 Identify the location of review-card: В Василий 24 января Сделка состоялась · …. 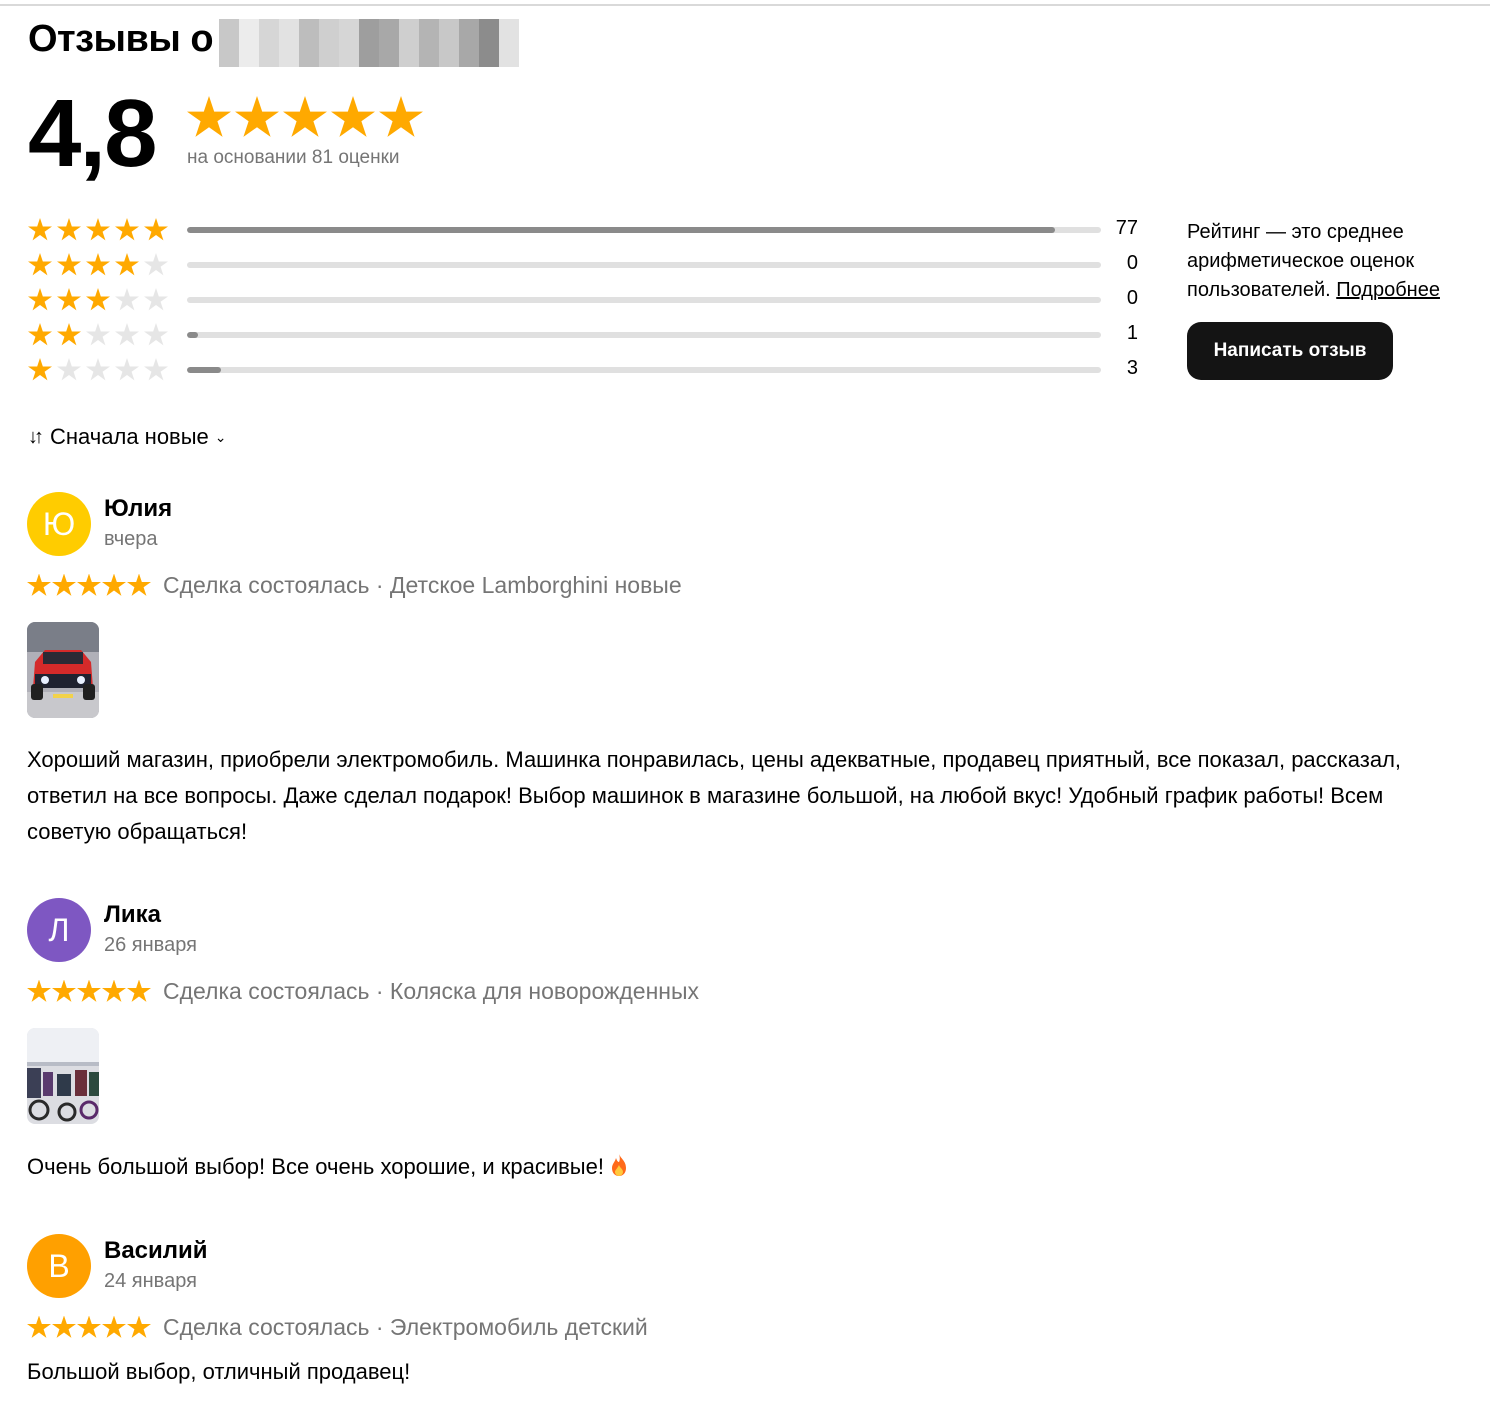
(747, 1314).